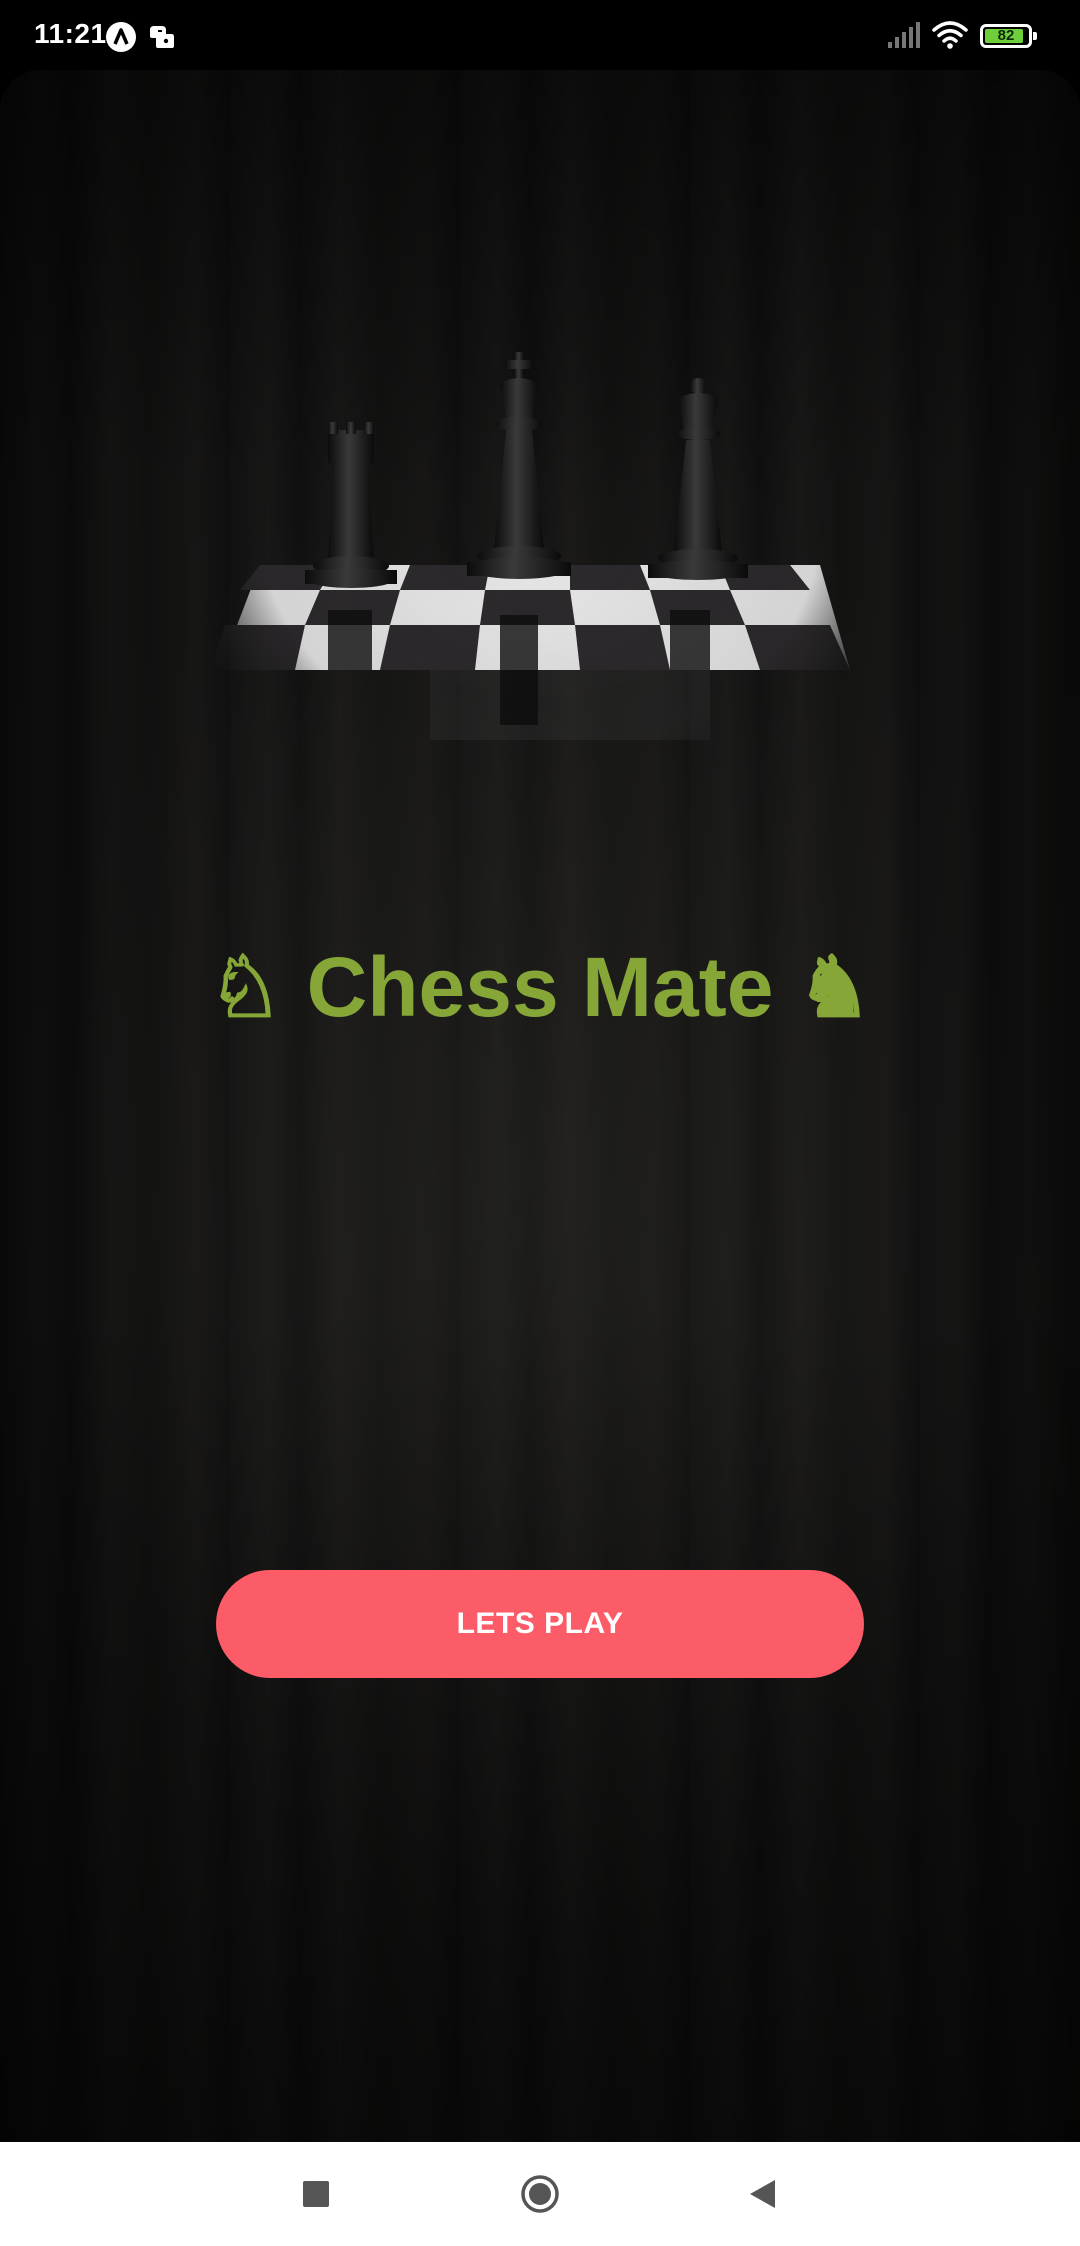 This screenshot has width=1080, height=2246. I want to click on battery-level: 82, so click(1006, 35).